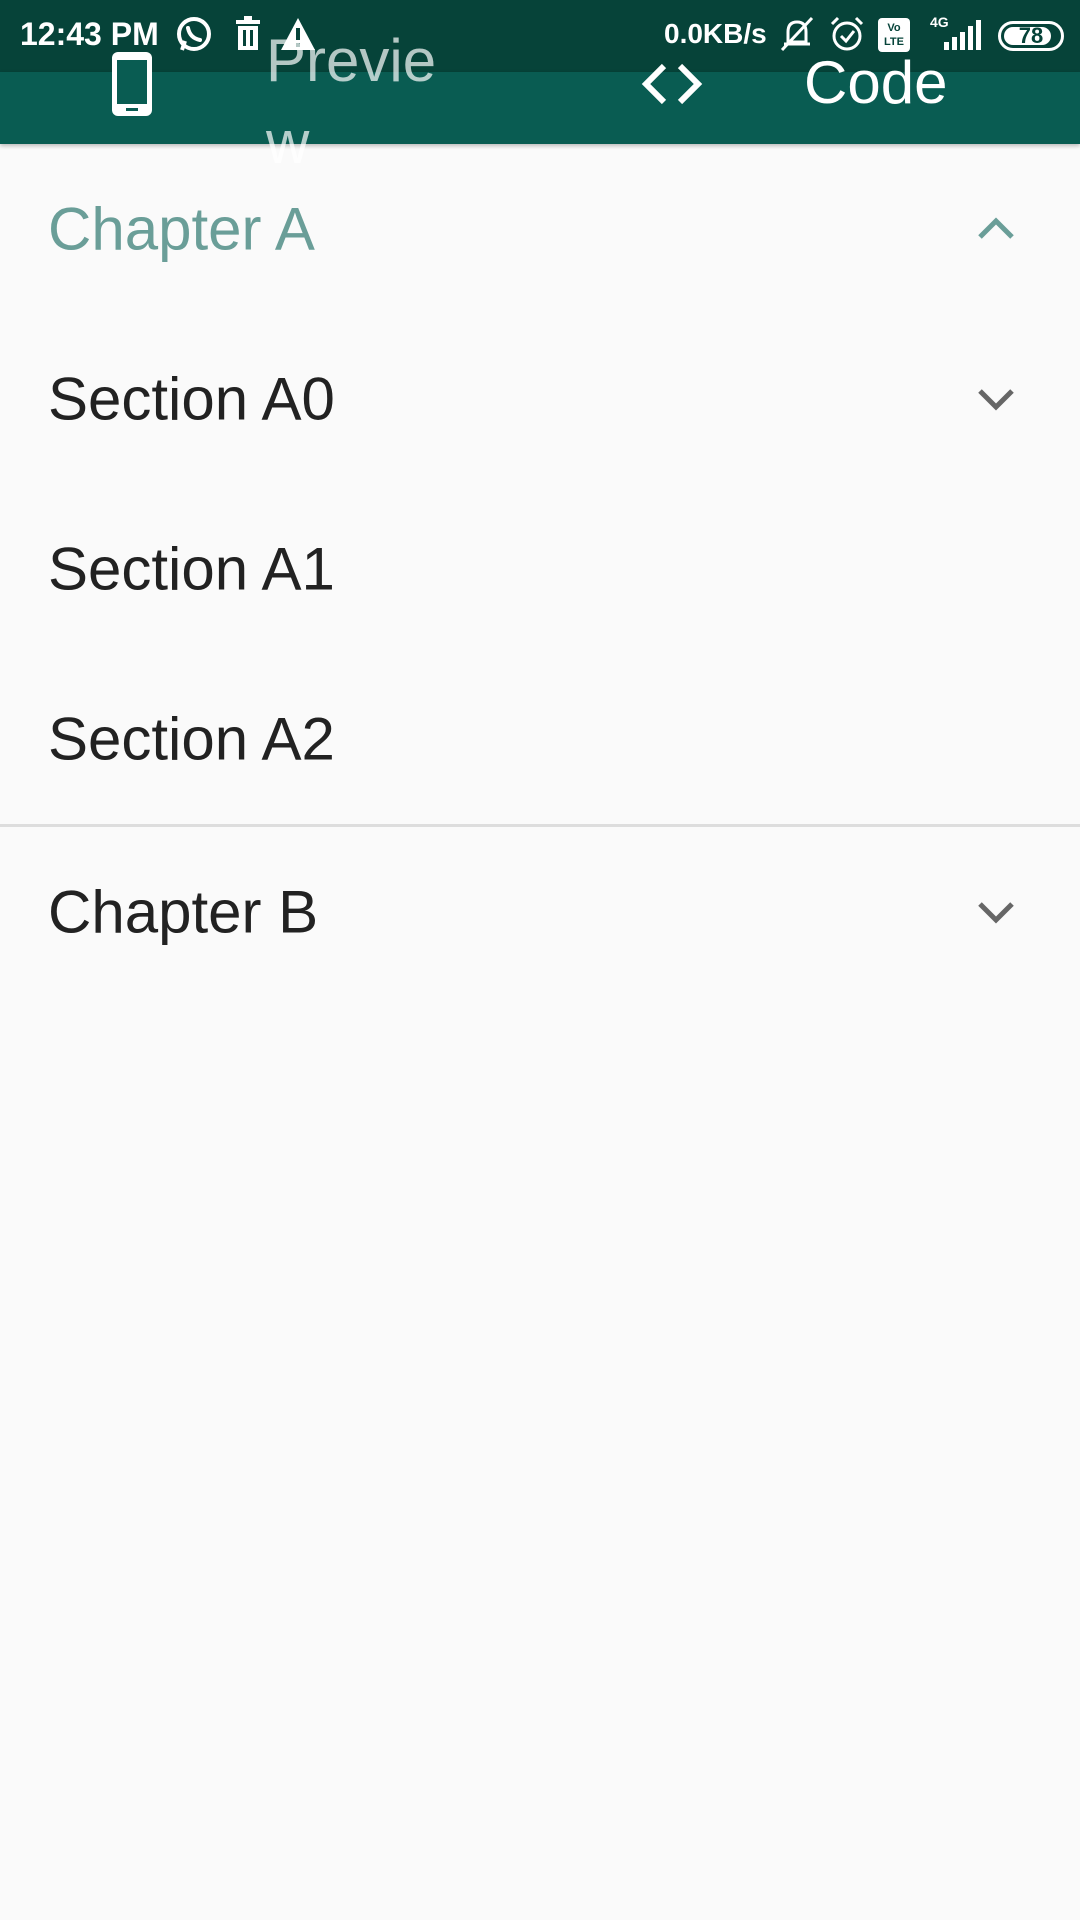  I want to click on code-icon, so click(672, 84).